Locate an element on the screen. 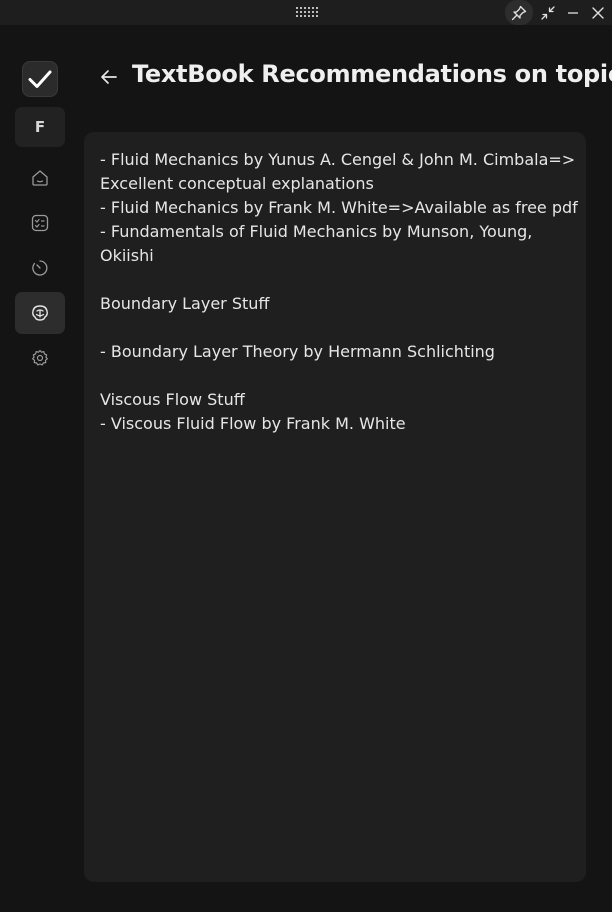 This screenshot has height=912, width=612. settings-icon is located at coordinates (40, 357).